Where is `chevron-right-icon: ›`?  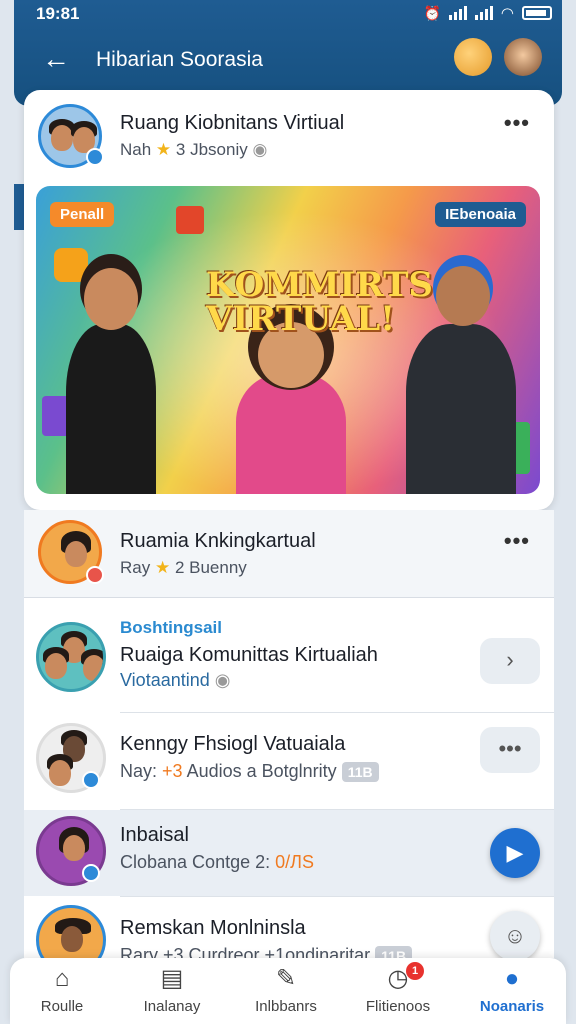
chevron-right-icon: › is located at coordinates (510, 661).